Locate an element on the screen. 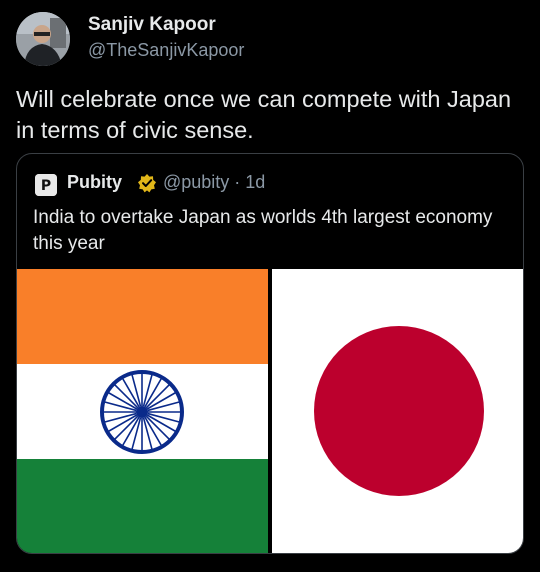 The width and height of the screenshot is (540, 572). ashoka-chakra-icon is located at coordinates (142, 412).